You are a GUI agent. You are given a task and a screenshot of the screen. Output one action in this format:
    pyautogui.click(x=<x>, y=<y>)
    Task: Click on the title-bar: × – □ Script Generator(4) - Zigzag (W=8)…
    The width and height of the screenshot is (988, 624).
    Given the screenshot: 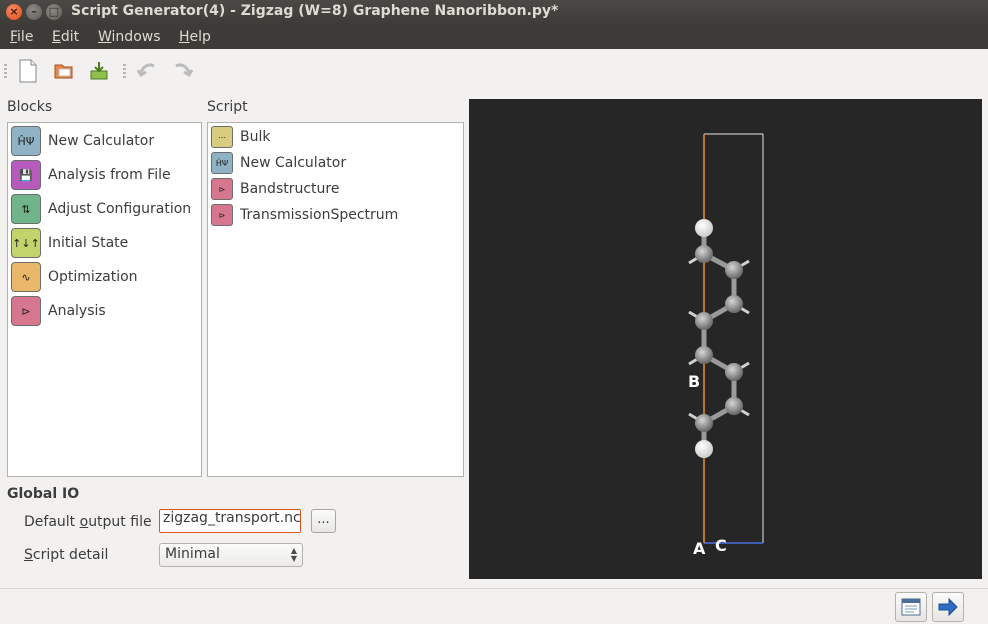 What is the action you would take?
    pyautogui.click(x=494, y=12)
    